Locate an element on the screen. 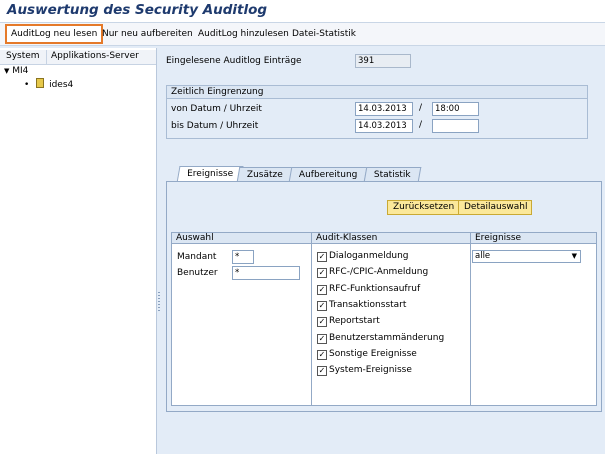 Image resolution: width=605 pixels, height=454 pixels. expand-arrow-icon: ▼ is located at coordinates (6, 71).